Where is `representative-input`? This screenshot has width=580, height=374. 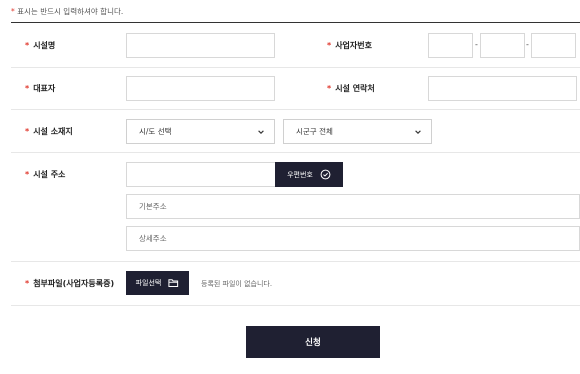 representative-input is located at coordinates (200, 88).